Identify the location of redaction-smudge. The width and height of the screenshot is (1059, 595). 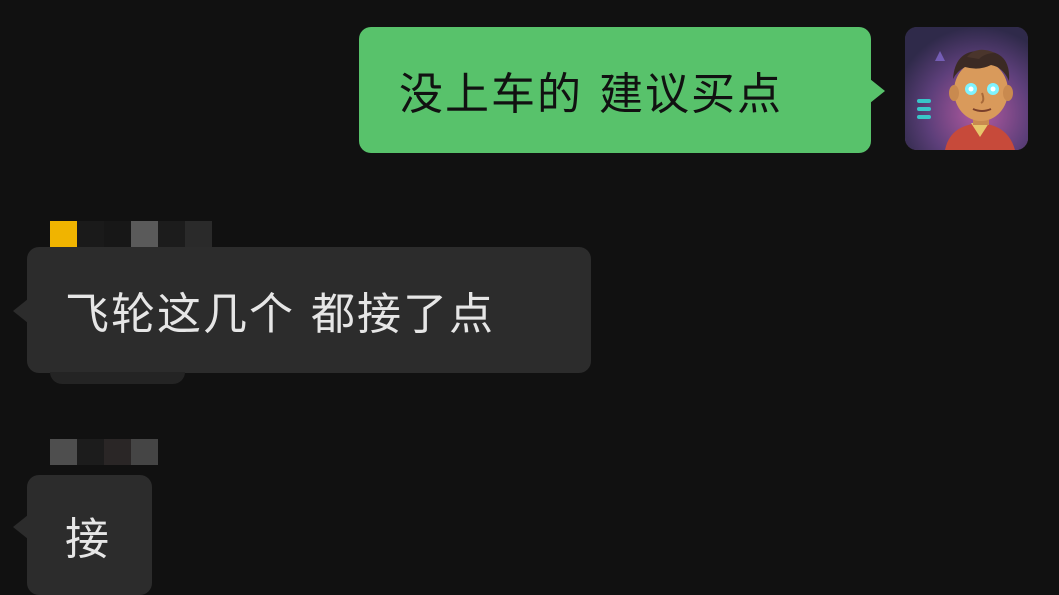
(117, 378).